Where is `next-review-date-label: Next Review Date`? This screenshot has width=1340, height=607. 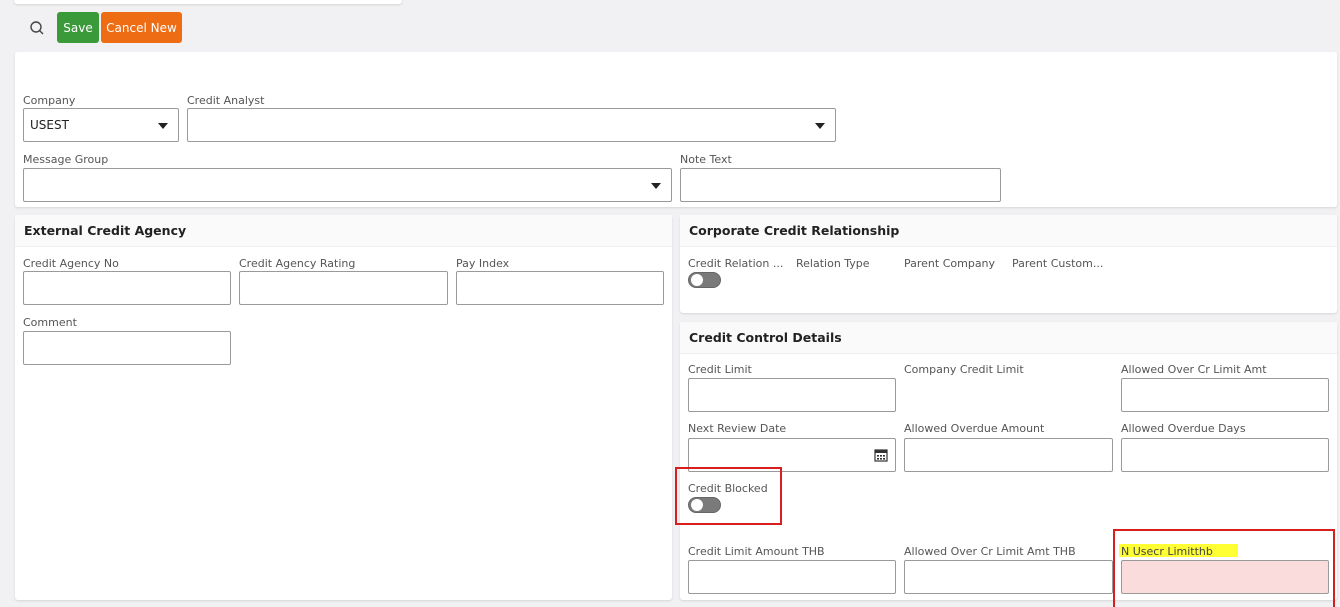 next-review-date-label: Next Review Date is located at coordinates (737, 428).